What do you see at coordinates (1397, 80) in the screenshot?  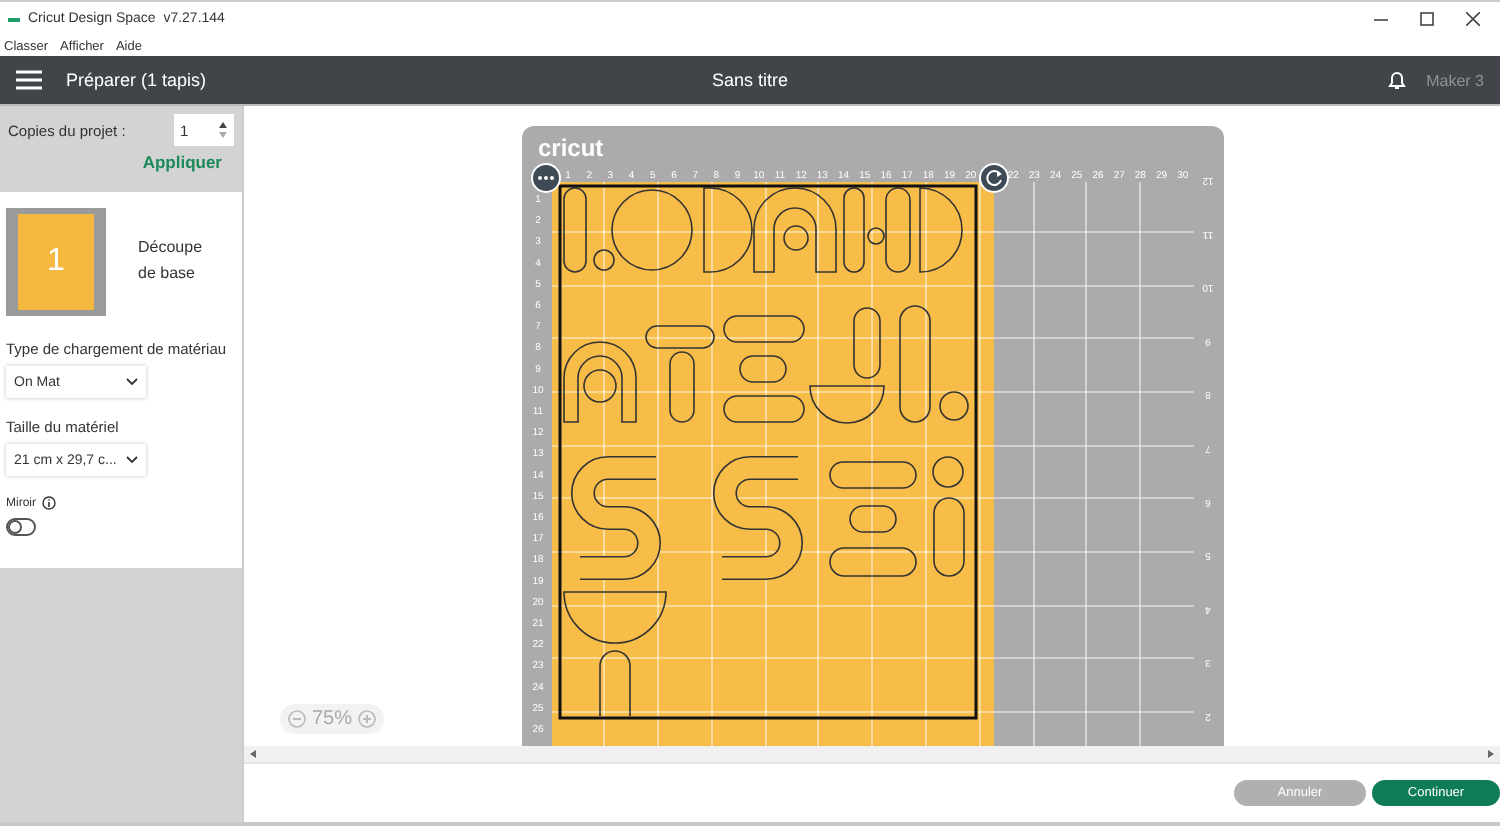 I see `bell-icon` at bounding box center [1397, 80].